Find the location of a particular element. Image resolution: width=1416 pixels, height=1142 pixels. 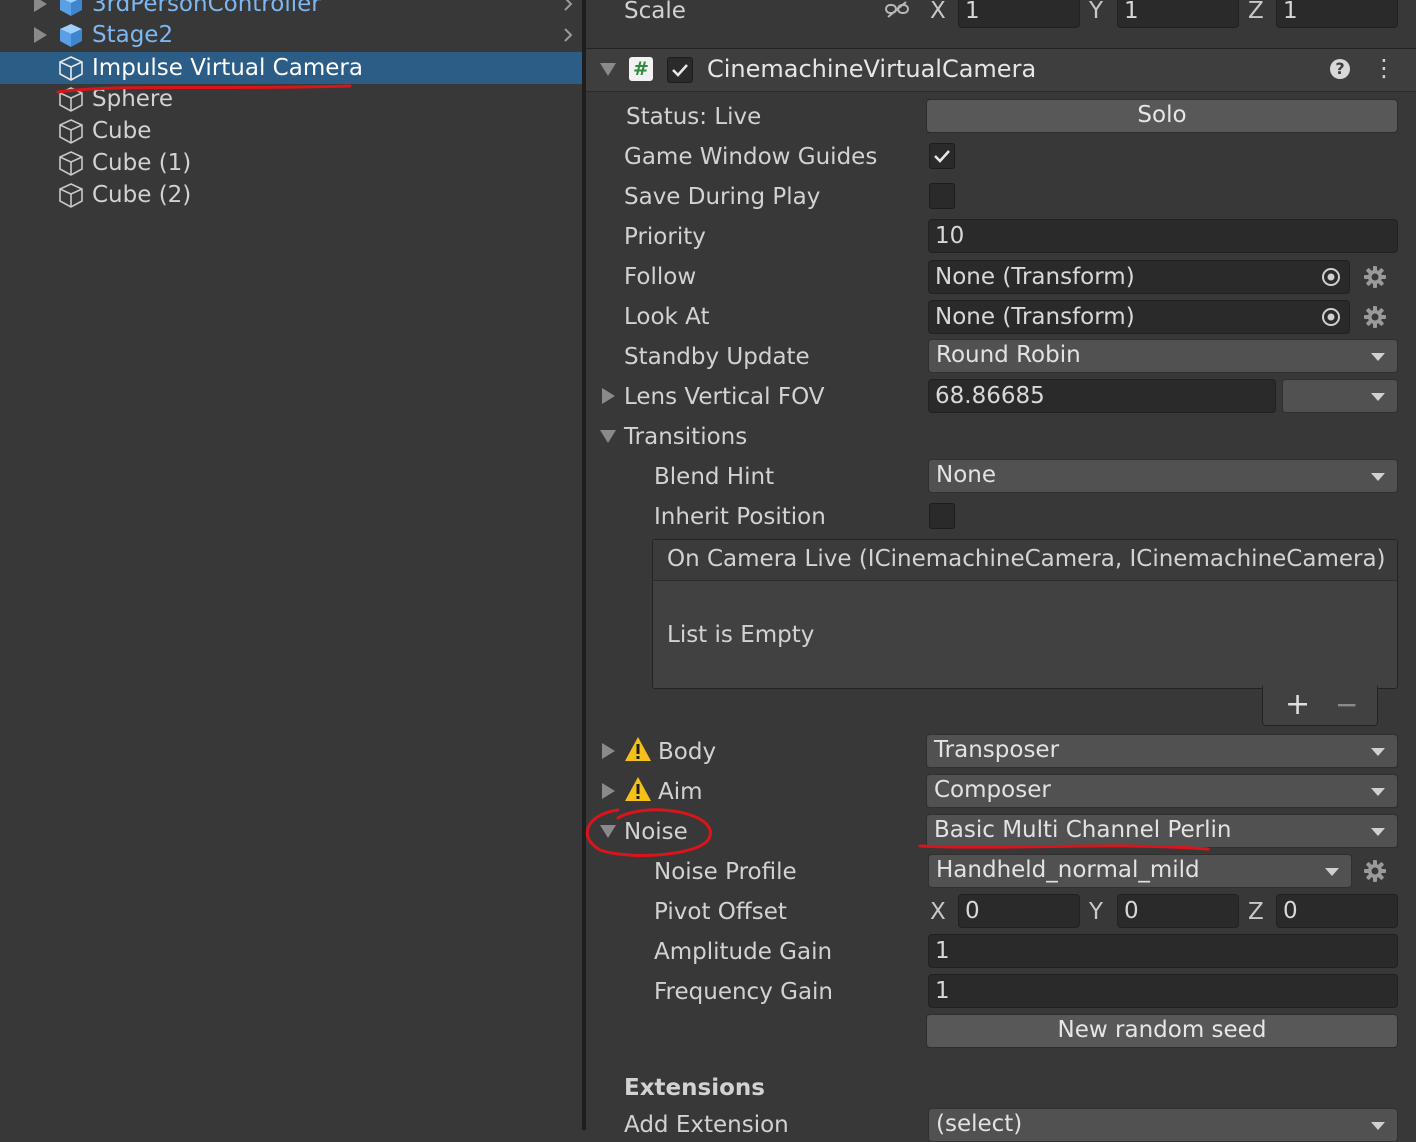

noise-profile-dropdown: Handheld_normal_mild is located at coordinates (1140, 871).